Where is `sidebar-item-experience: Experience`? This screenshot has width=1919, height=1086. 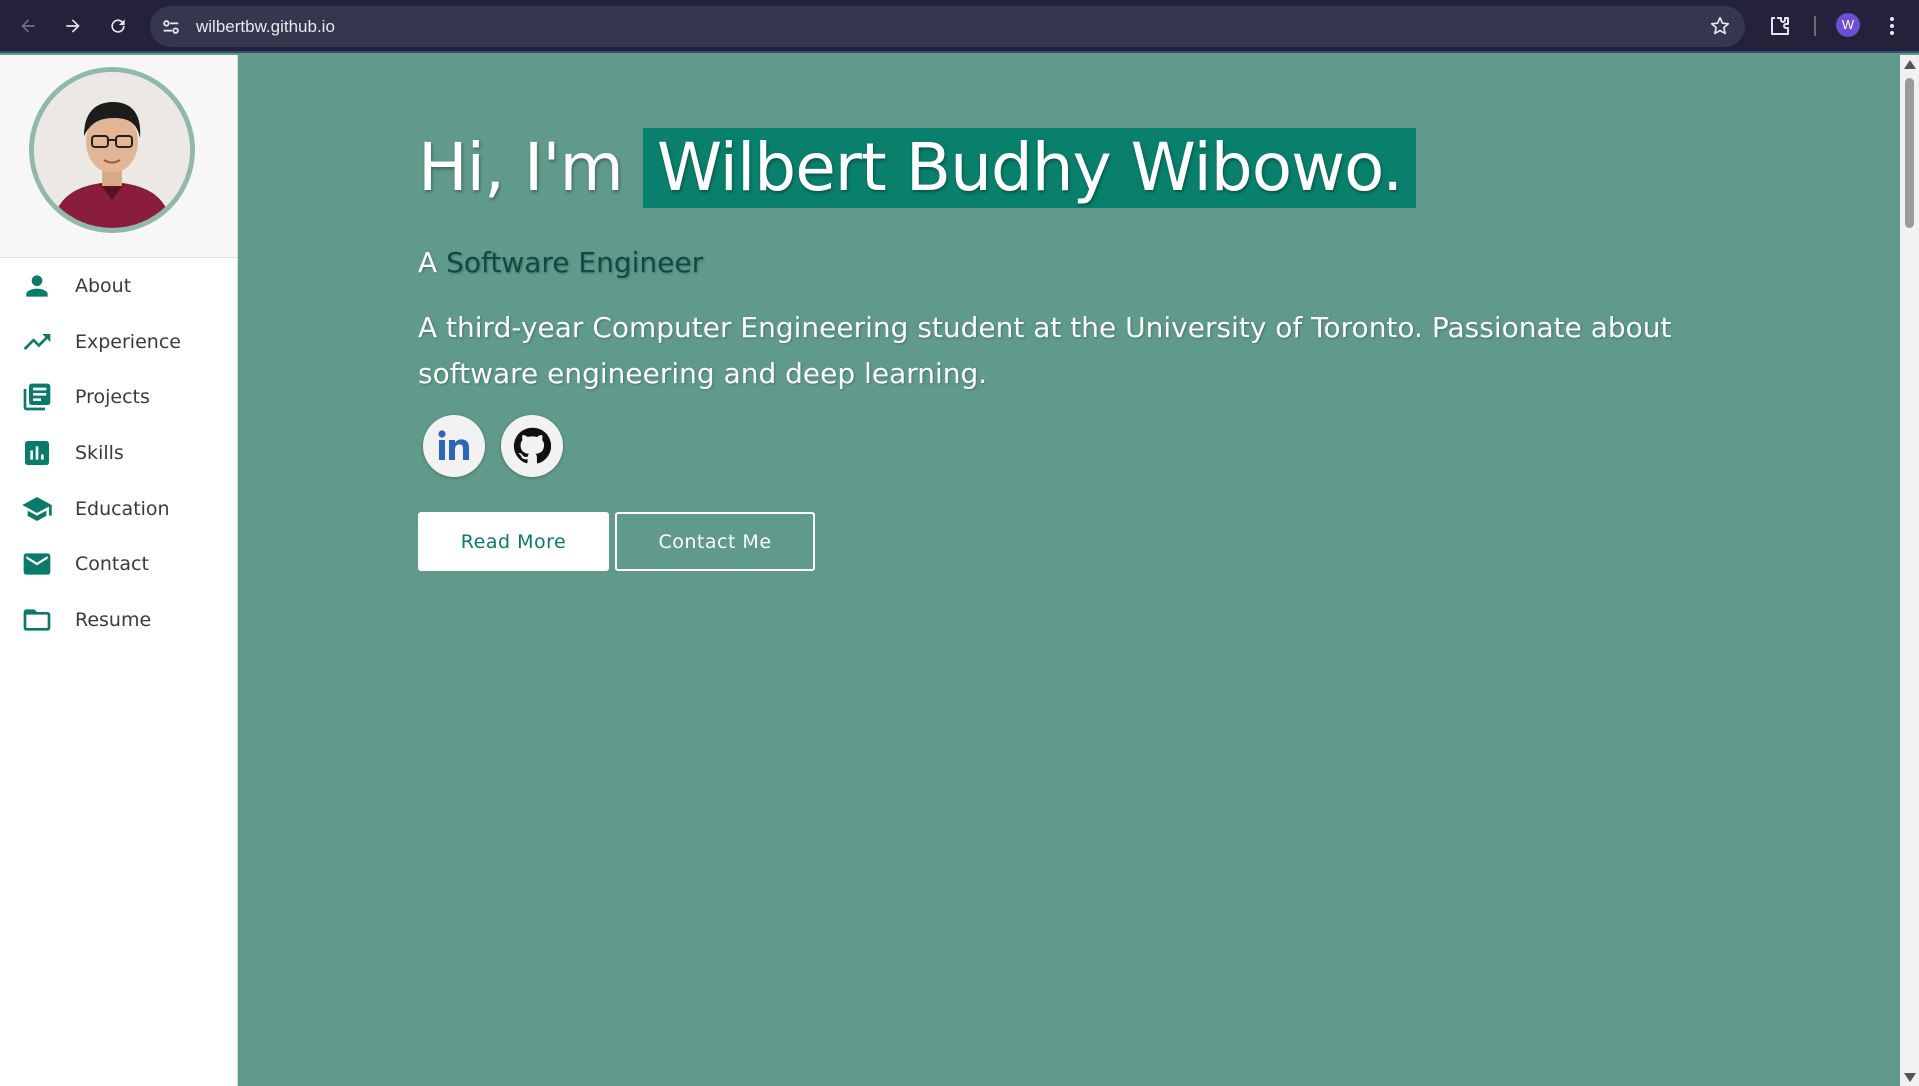 sidebar-item-experience: Experience is located at coordinates (118, 342).